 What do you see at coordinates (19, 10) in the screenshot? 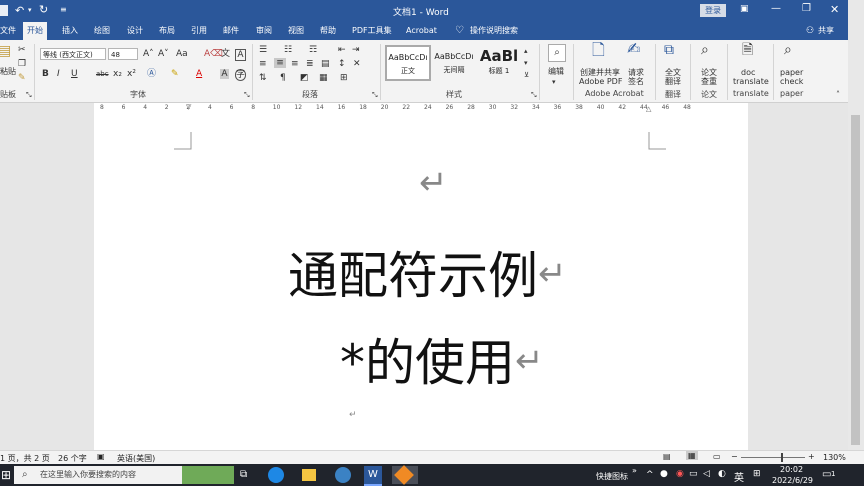
I see `undo-icon: ↶` at bounding box center [19, 10].